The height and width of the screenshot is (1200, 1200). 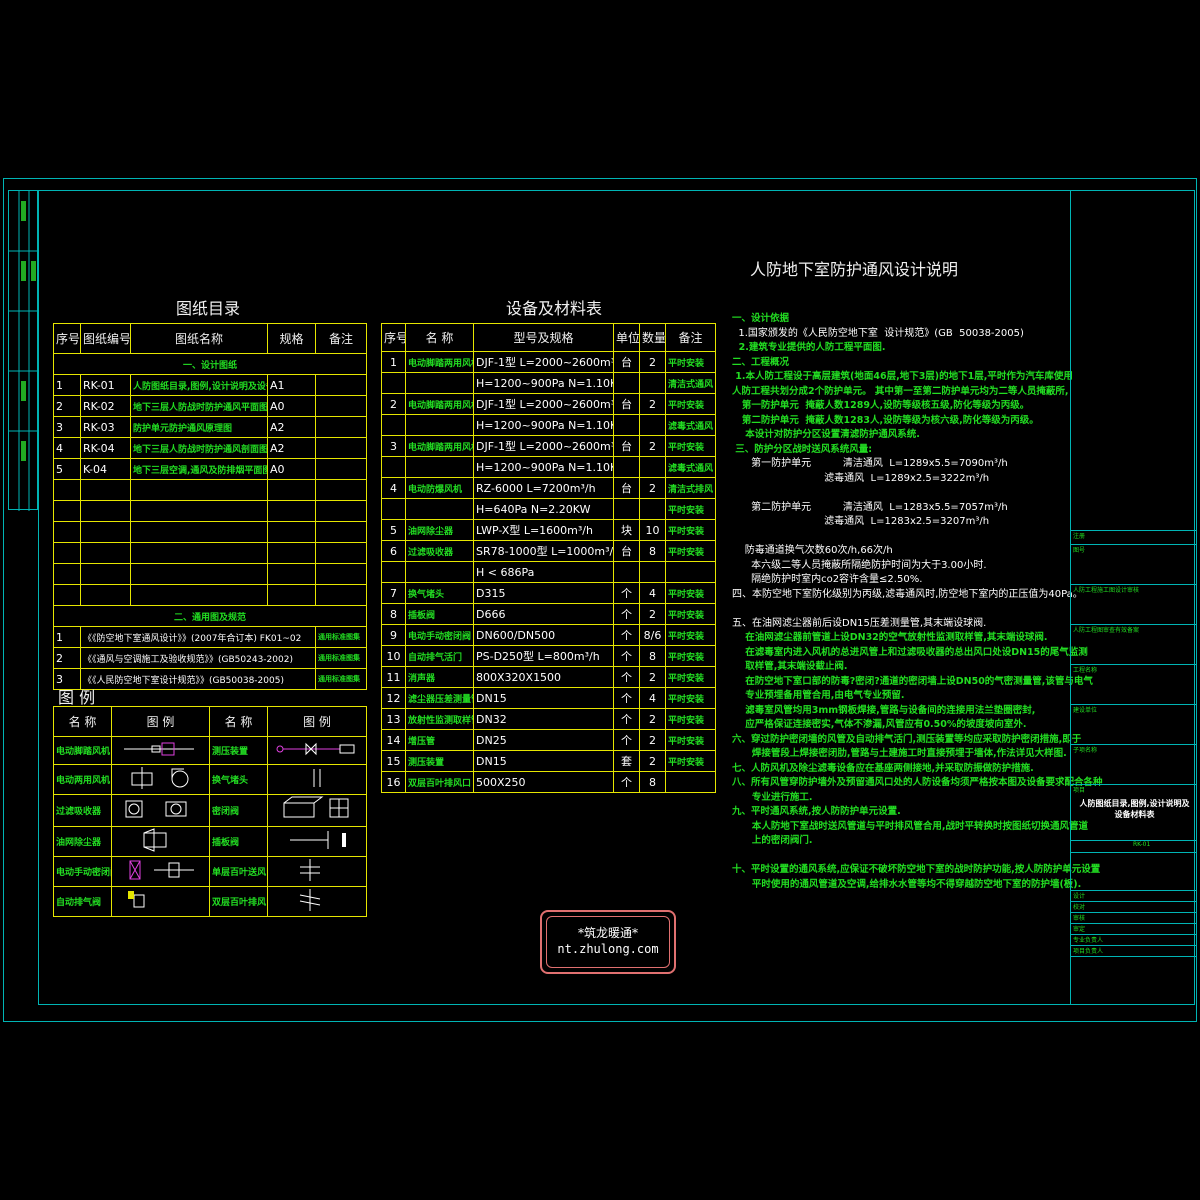 What do you see at coordinates (210, 616) in the screenshot?
I see `section-heading: 二、通用图及规范` at bounding box center [210, 616].